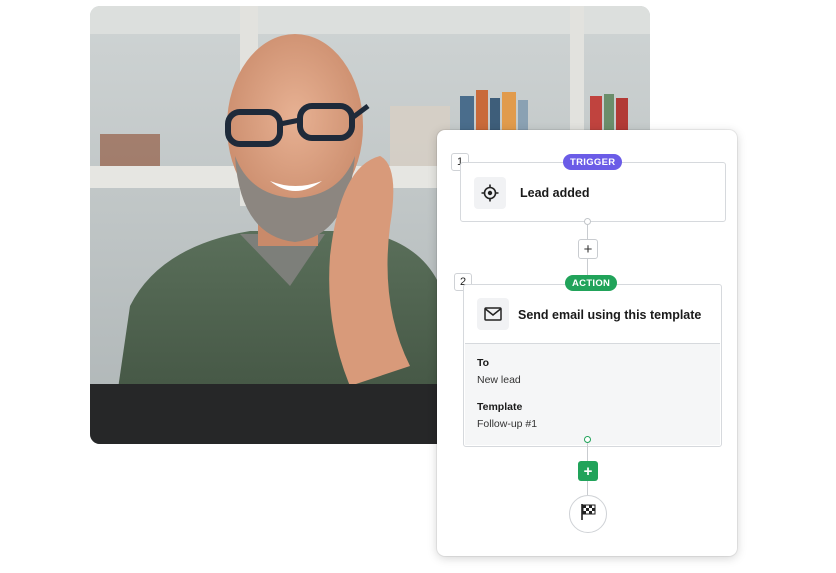 The width and height of the screenshot is (836, 573). I want to click on field-label-template: Template, so click(500, 407).